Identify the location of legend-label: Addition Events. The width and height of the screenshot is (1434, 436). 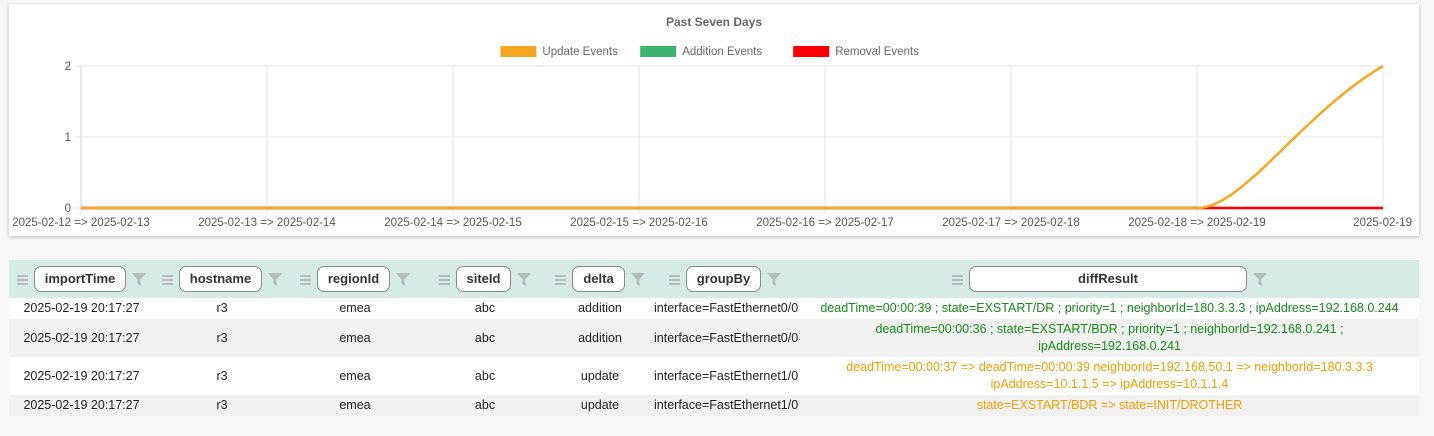
(722, 52).